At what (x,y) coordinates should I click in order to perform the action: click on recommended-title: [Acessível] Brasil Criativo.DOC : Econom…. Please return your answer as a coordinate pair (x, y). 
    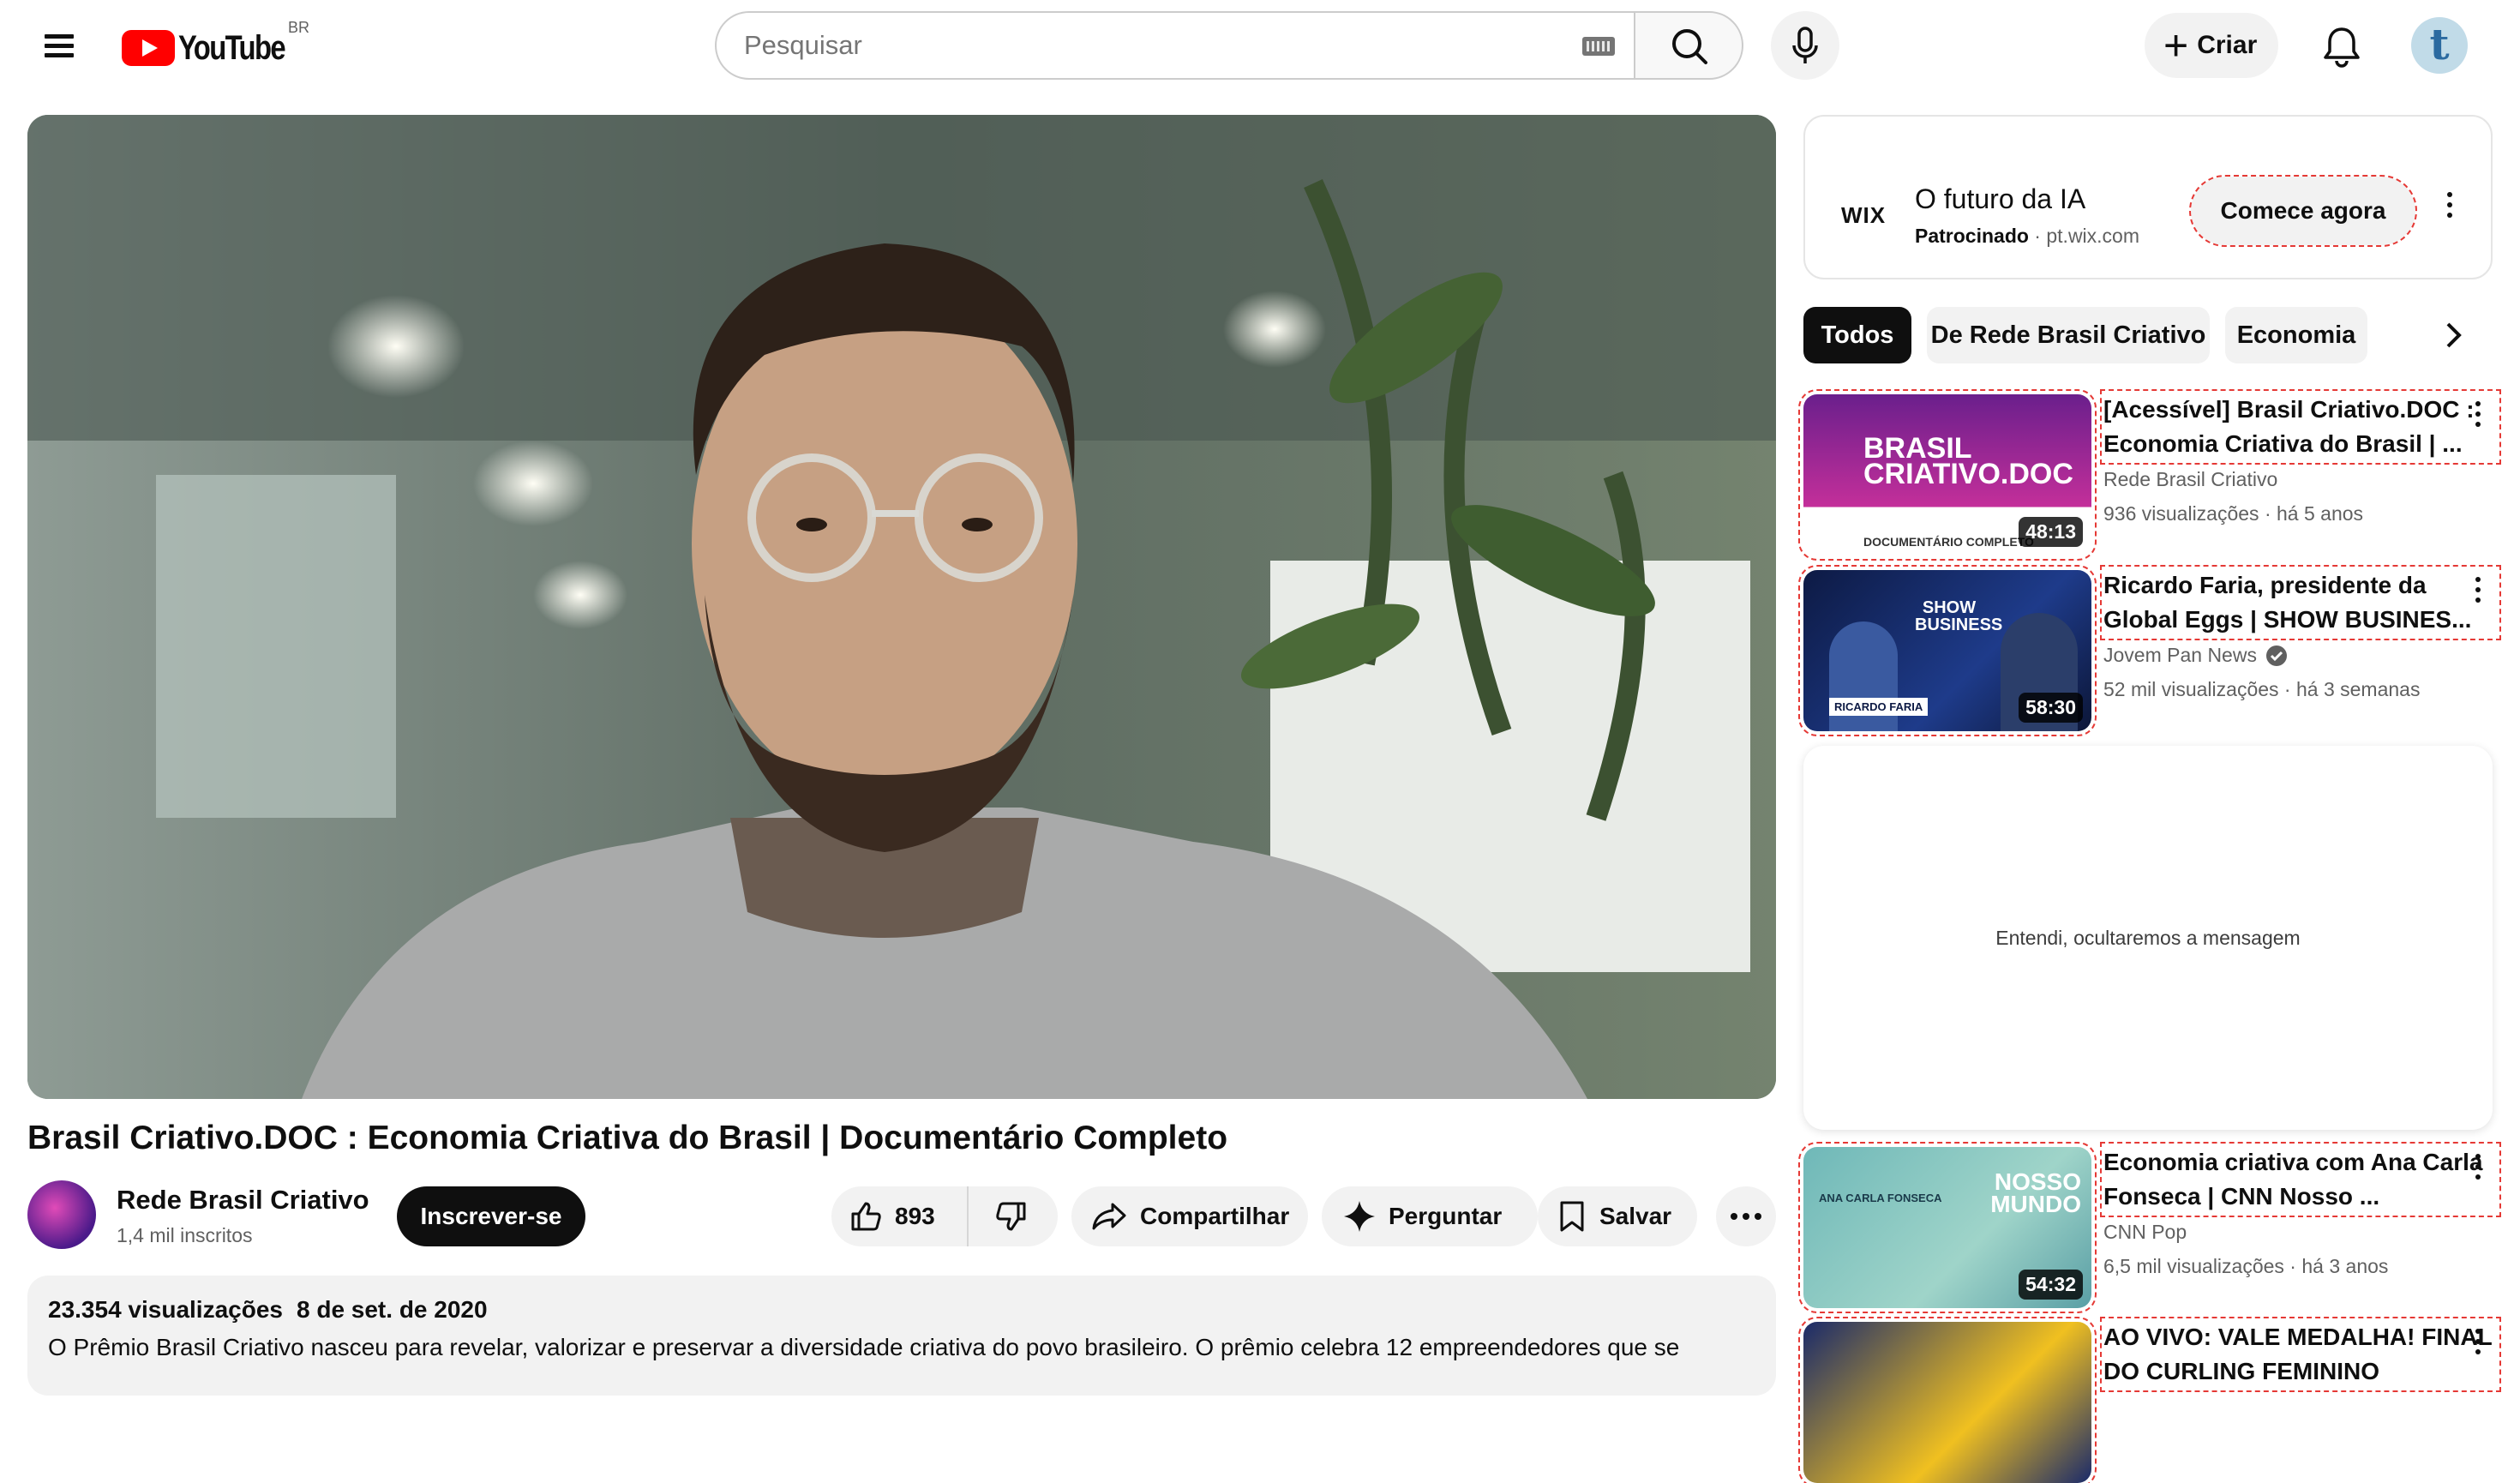
    Looking at the image, I should click on (2300, 427).